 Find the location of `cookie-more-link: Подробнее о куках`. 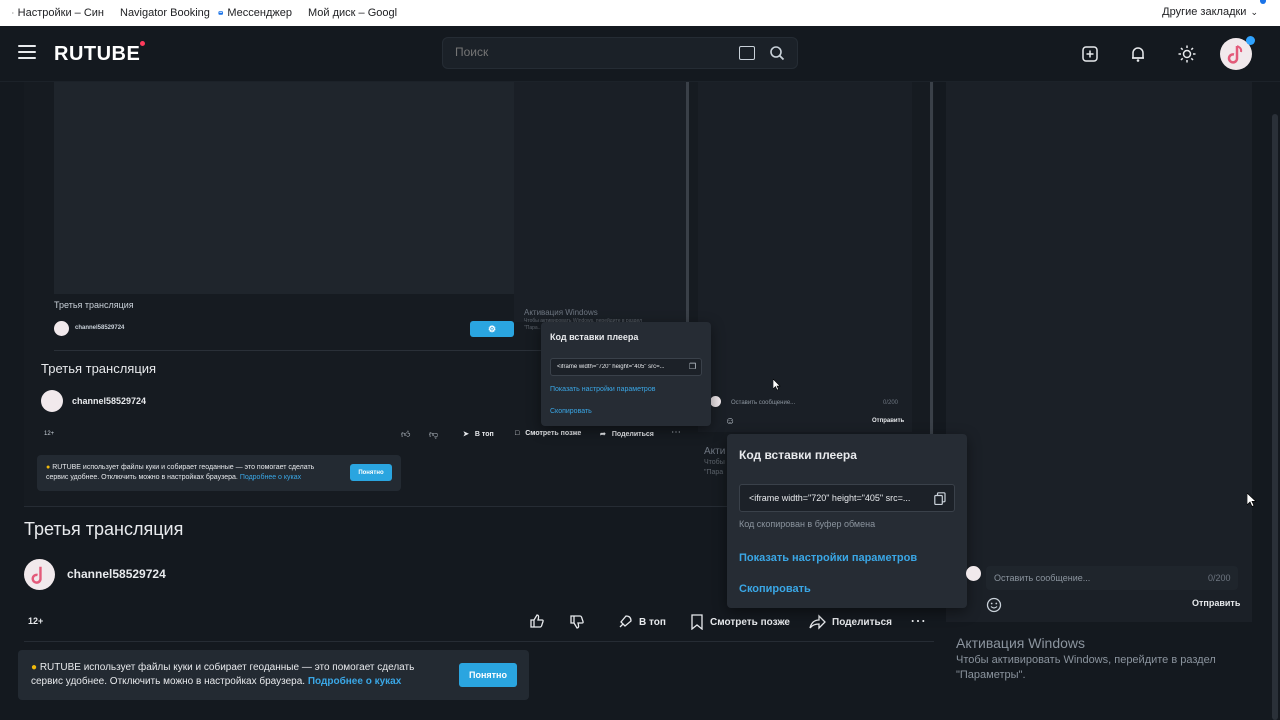

cookie-more-link: Подробнее о куках is located at coordinates (354, 681).